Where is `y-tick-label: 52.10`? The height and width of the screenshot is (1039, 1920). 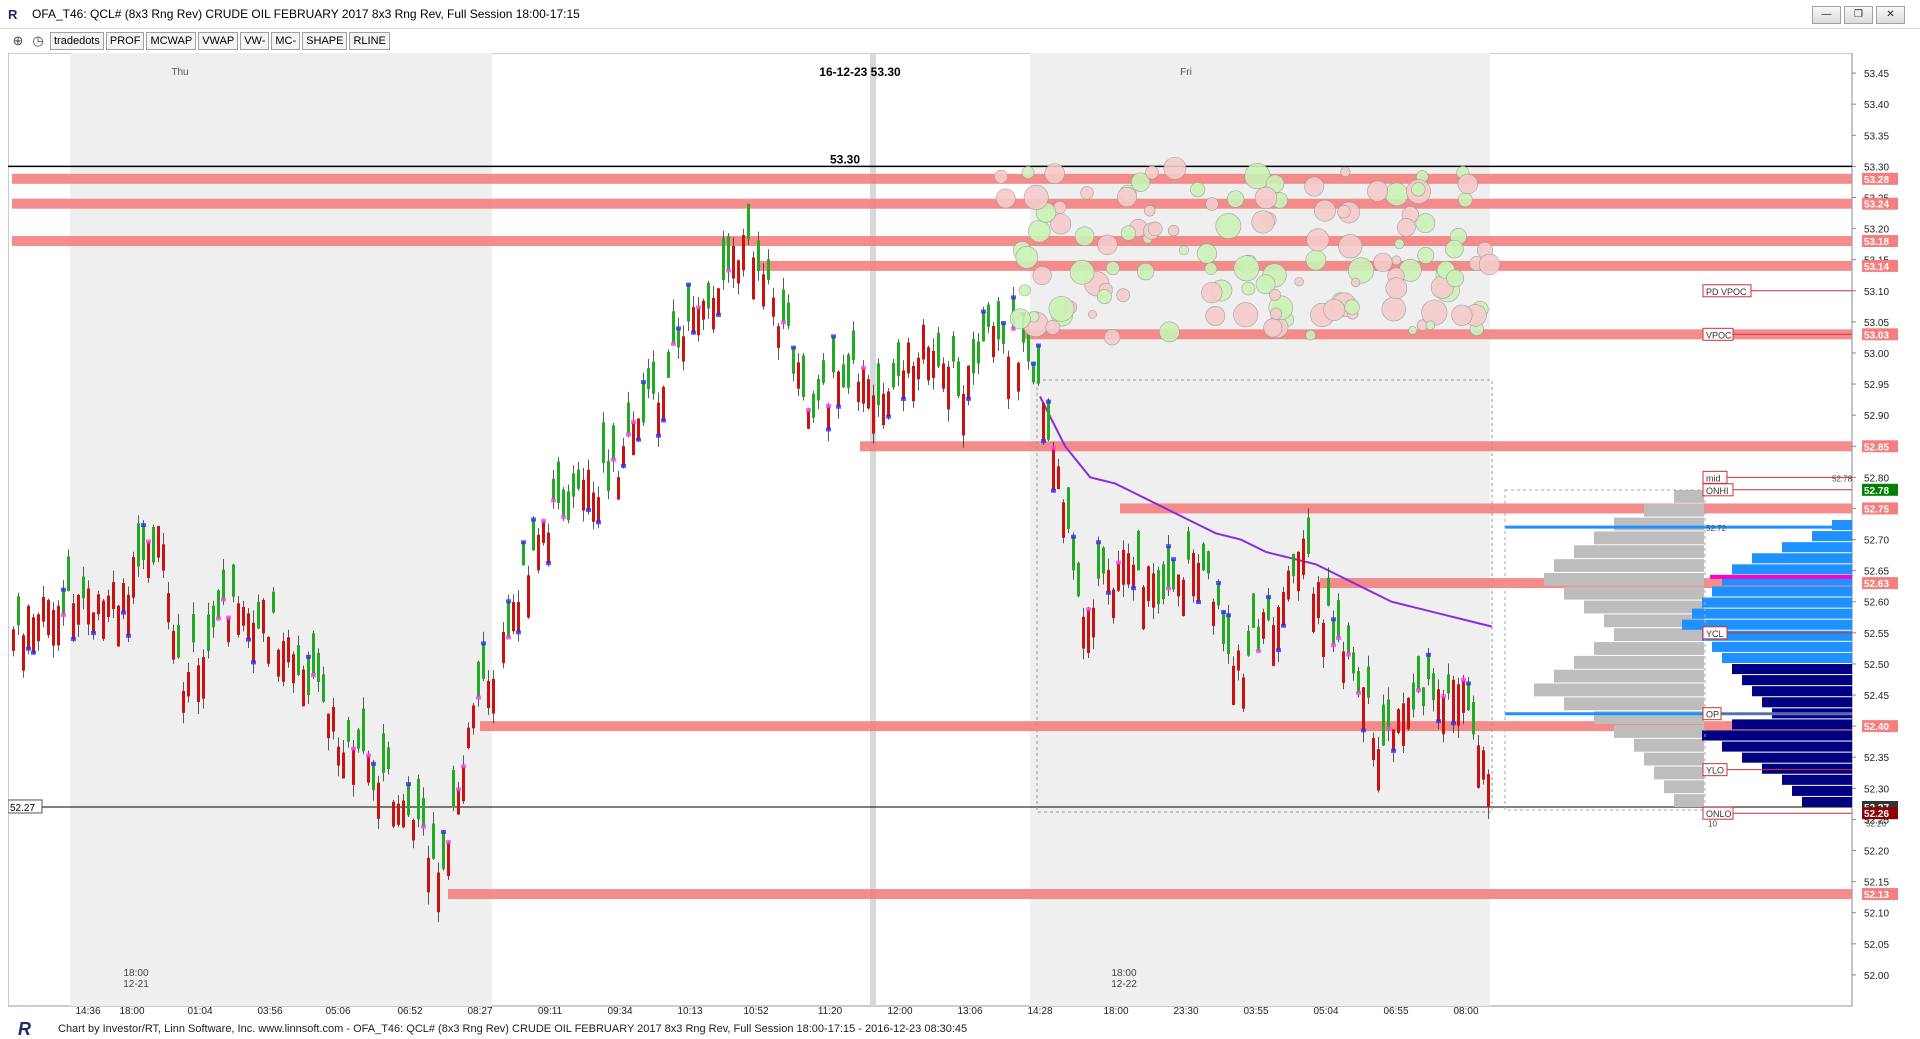
y-tick-label: 52.10 is located at coordinates (1876, 914).